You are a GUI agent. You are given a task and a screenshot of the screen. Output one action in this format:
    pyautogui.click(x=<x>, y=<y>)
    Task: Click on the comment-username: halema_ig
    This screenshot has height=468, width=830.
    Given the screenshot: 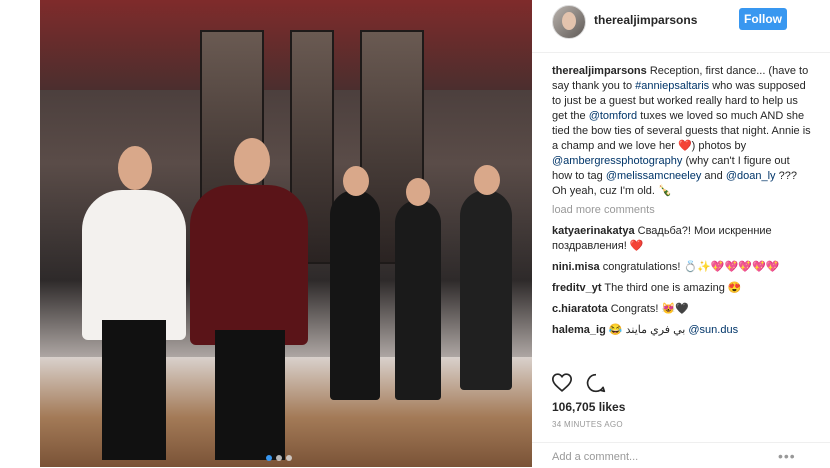 What is the action you would take?
    pyautogui.click(x=579, y=330)
    